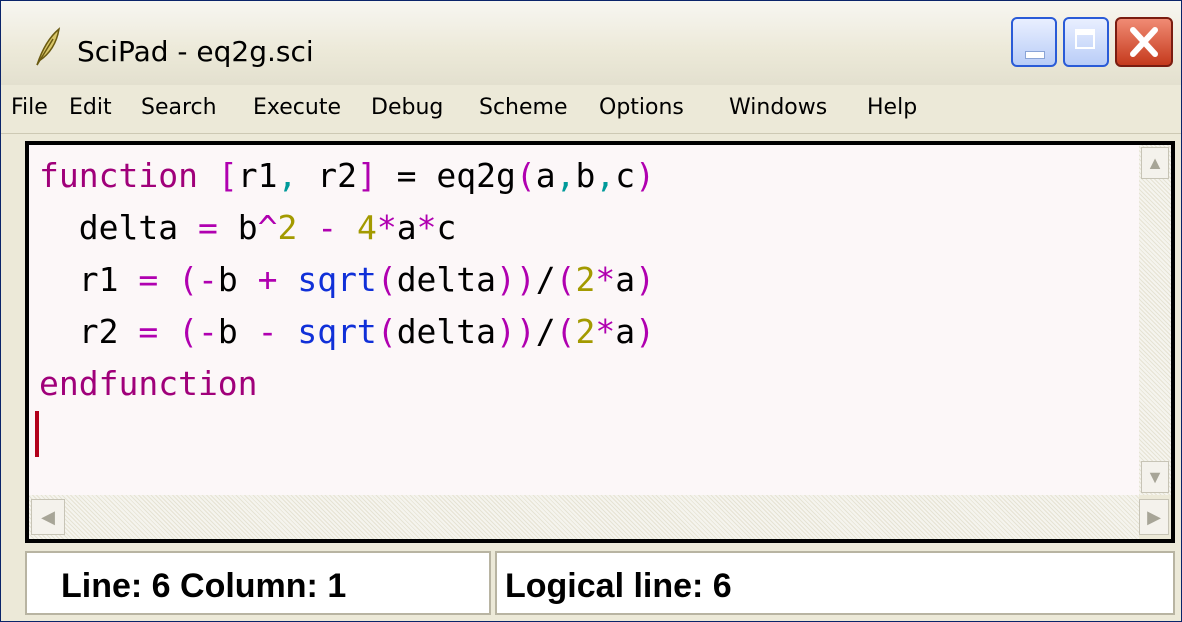  I want to click on scroll-down-button: ▼, so click(1155, 477).